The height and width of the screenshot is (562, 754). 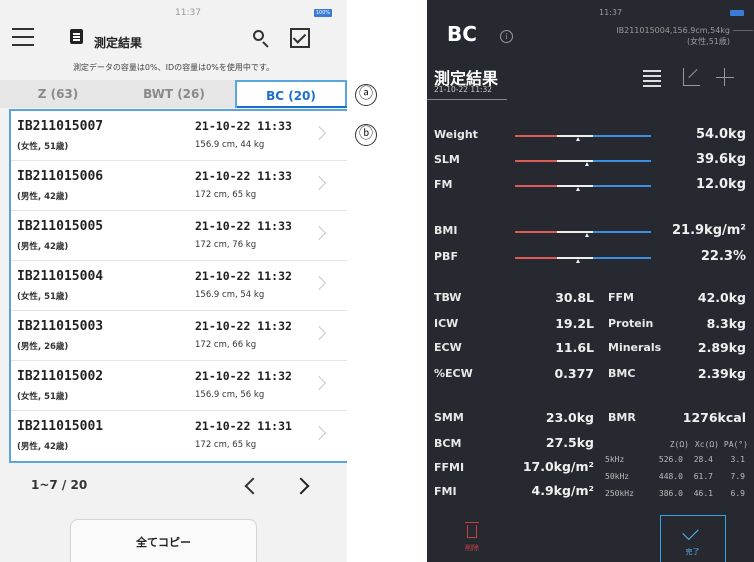 I want to click on record-id: IB211015001, so click(x=60, y=426).